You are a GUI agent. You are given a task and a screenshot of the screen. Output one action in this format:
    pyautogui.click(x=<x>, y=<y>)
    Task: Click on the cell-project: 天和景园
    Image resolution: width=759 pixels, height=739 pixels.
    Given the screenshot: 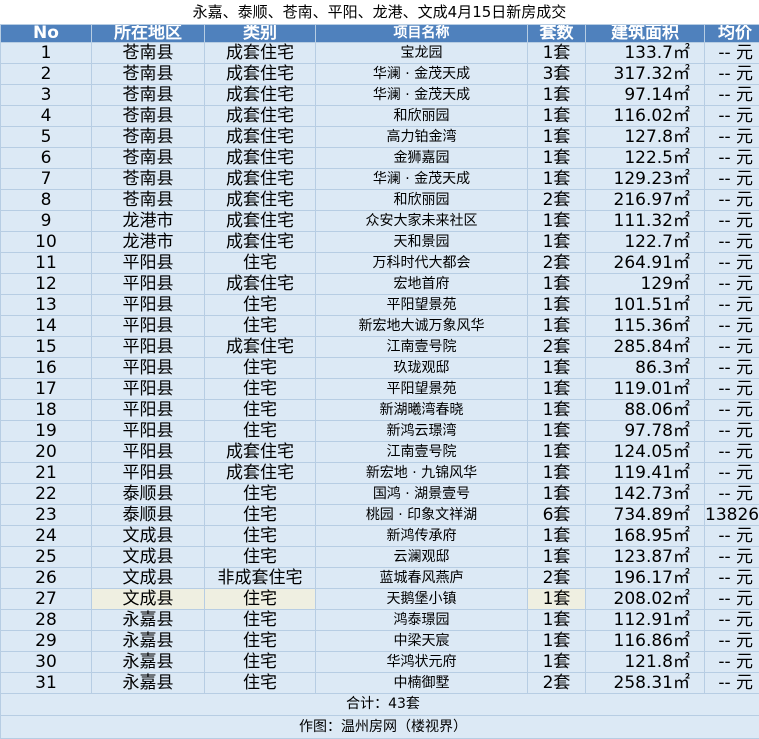 What is the action you would take?
    pyautogui.click(x=422, y=242)
    